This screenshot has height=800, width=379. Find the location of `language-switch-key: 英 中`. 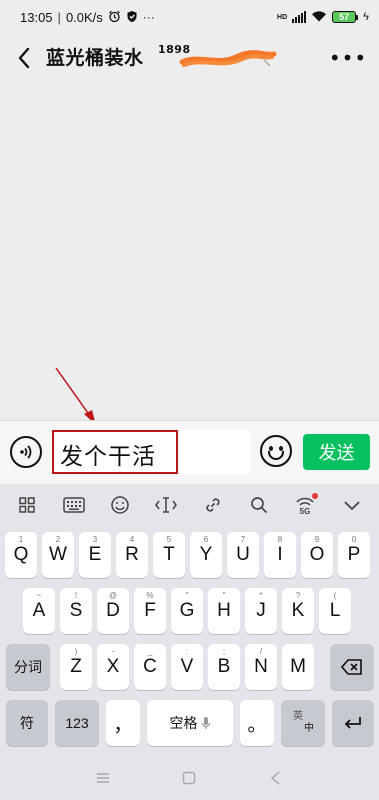

language-switch-key: 英 中 is located at coordinates (303, 723).